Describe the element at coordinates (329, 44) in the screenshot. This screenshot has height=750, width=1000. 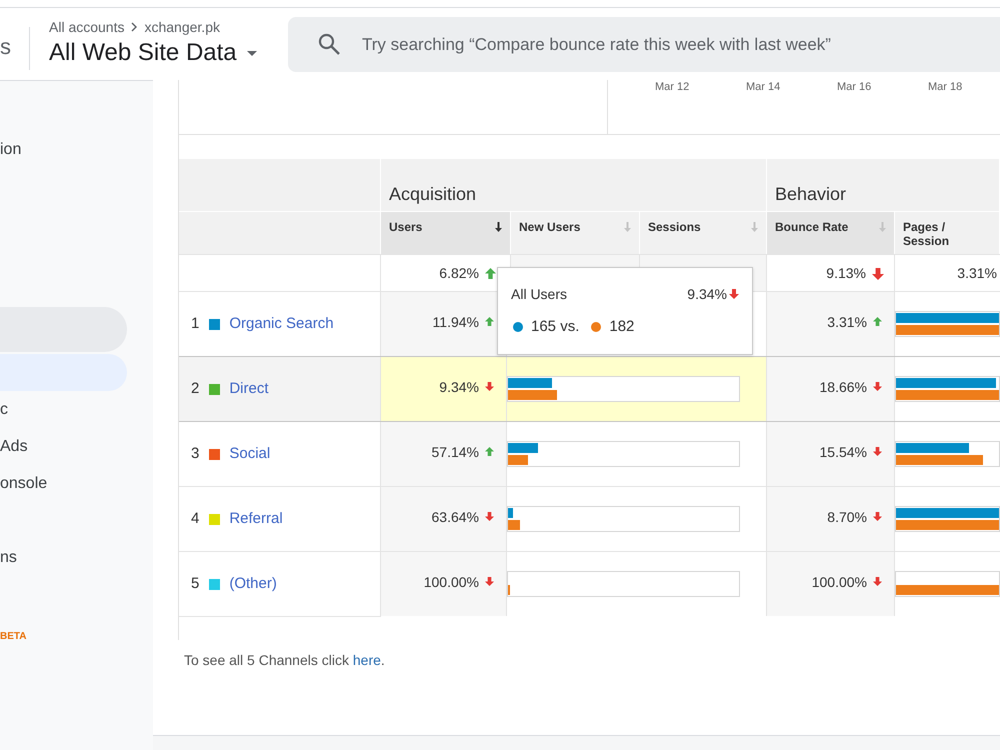
I see `search-icon` at that location.